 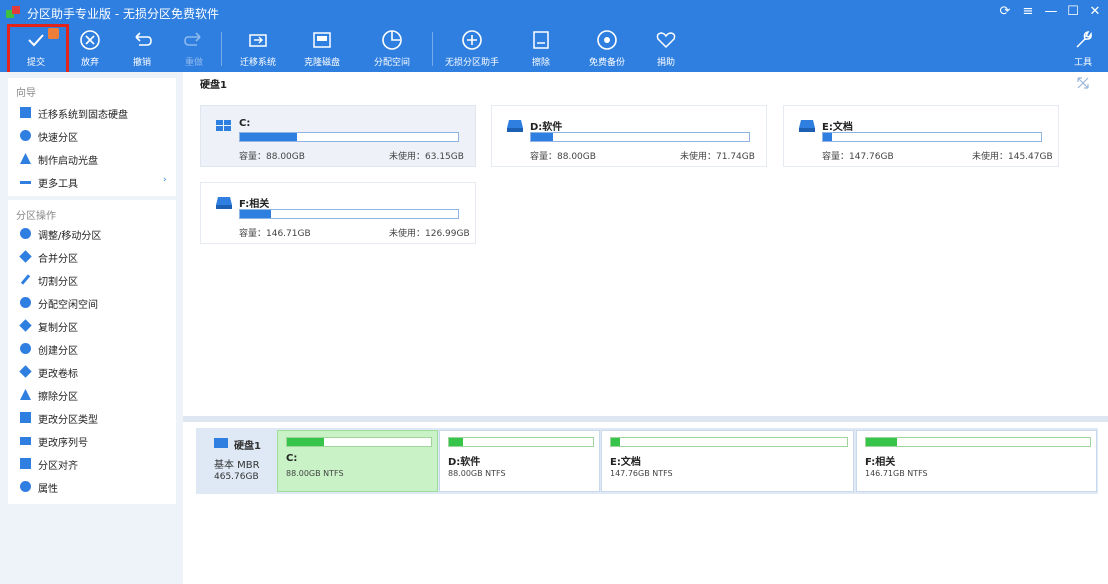 What do you see at coordinates (13, 12) in the screenshot?
I see `app-logo-icon` at bounding box center [13, 12].